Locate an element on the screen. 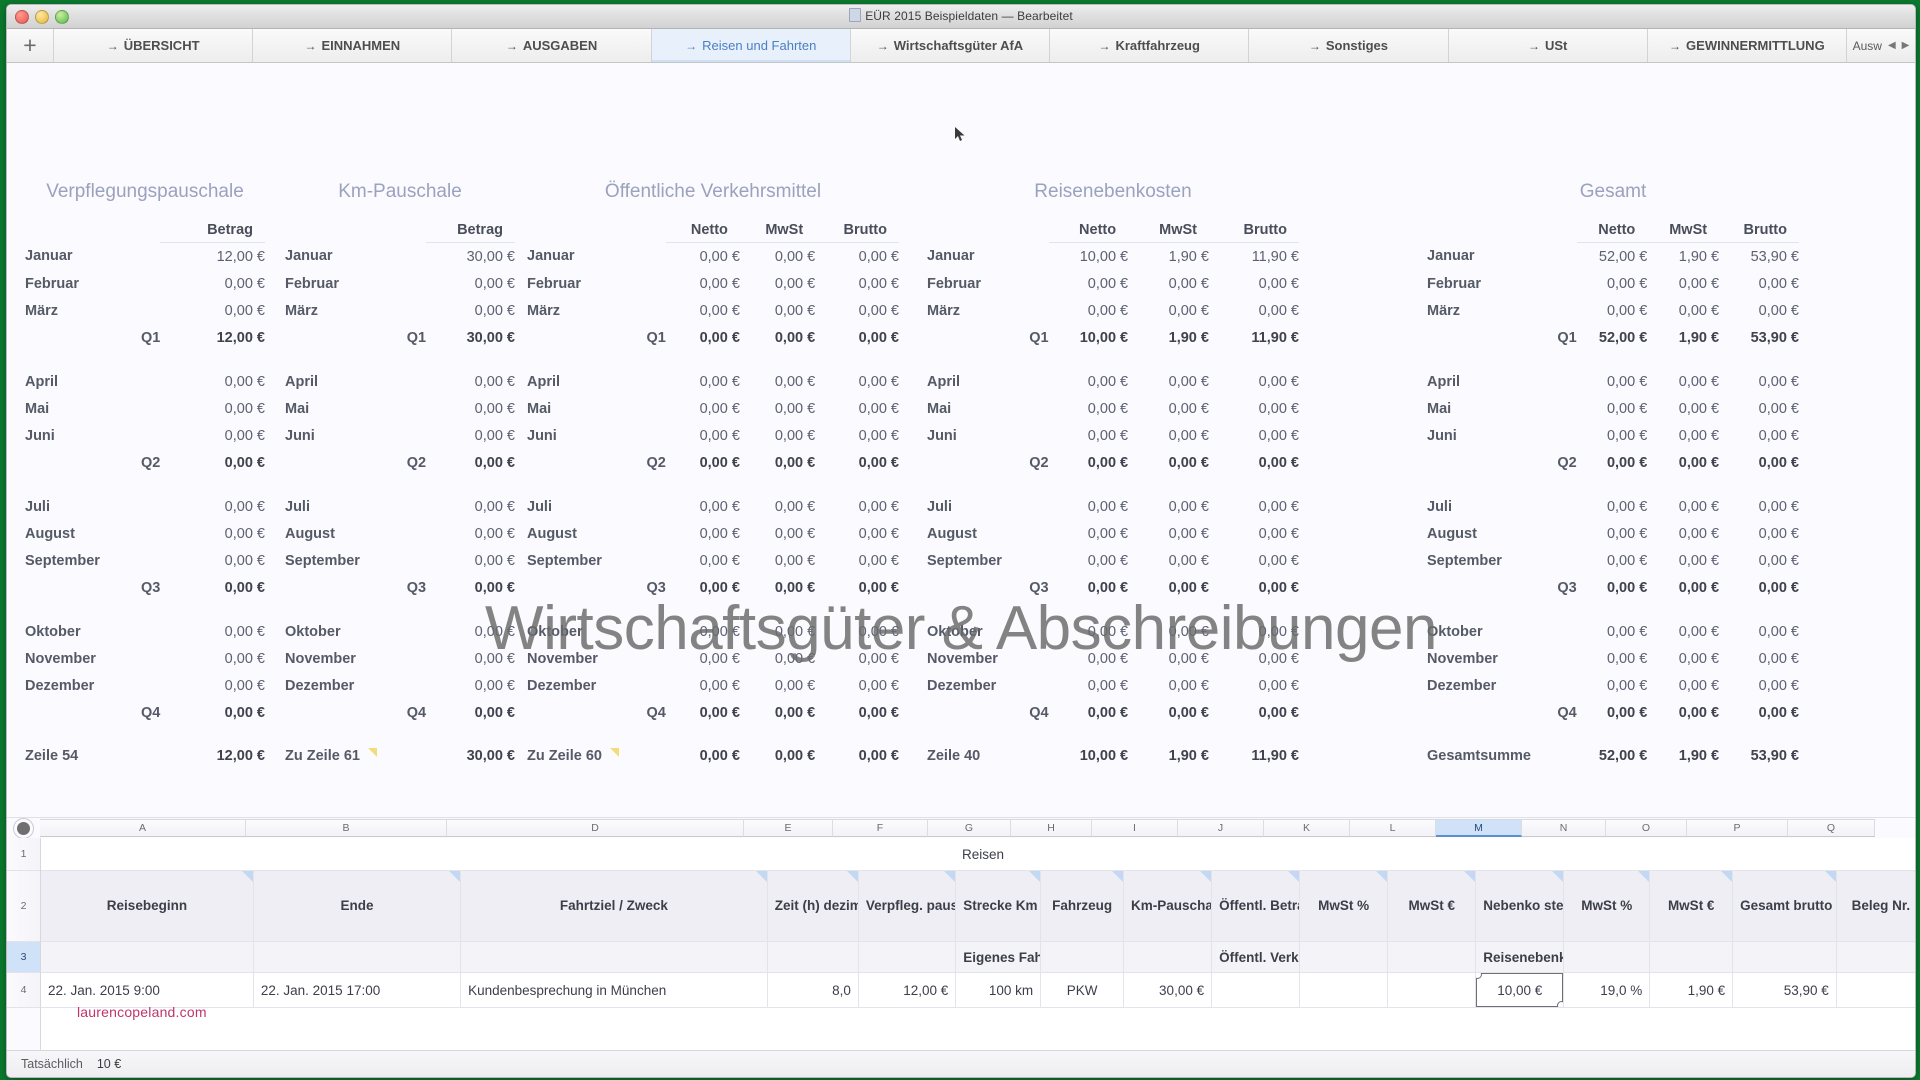  tab-kraftfahrzeug: → Kraftfahrzeug is located at coordinates (1150, 45).